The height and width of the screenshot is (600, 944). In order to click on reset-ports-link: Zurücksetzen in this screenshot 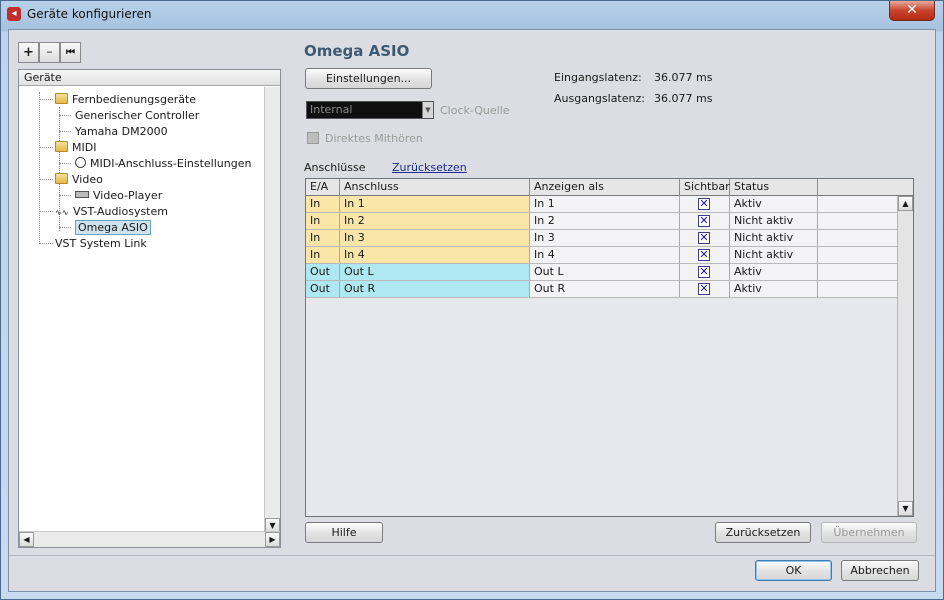, I will do `click(429, 167)`.